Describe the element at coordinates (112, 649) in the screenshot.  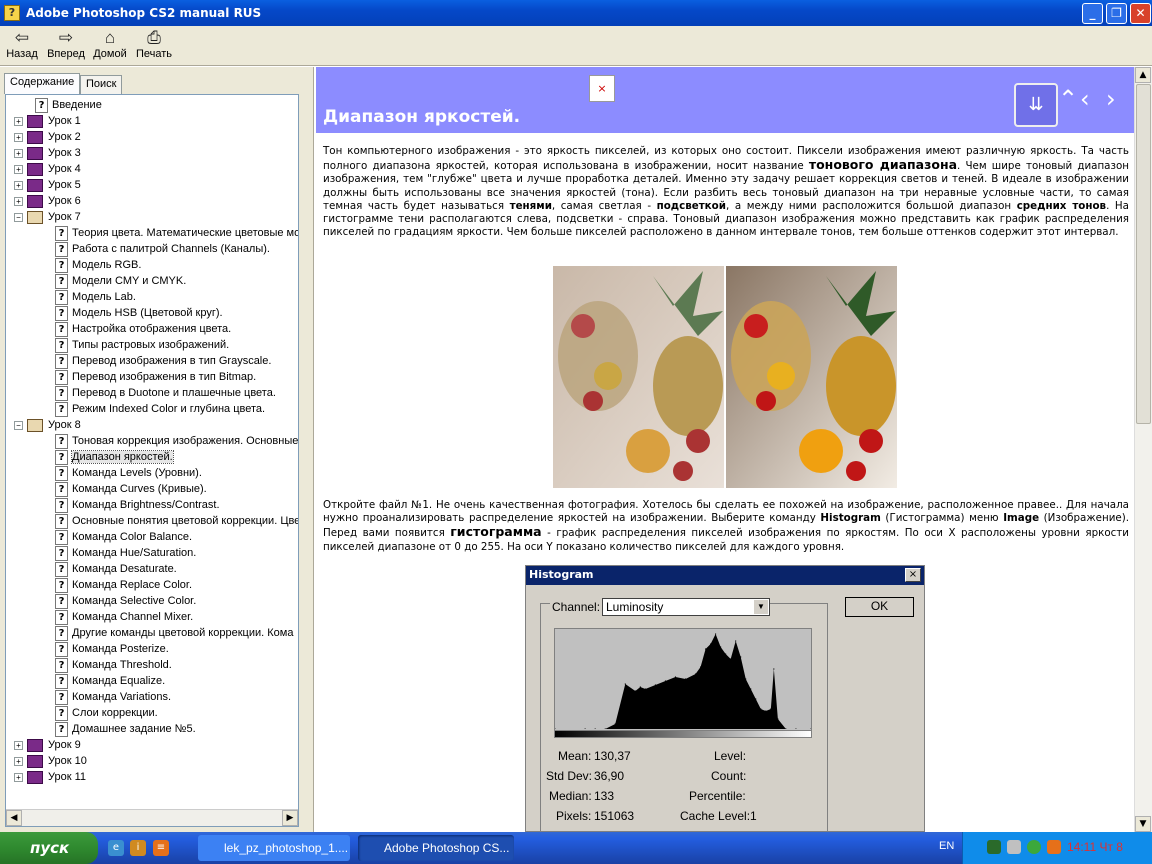
I see `tree-topic: ? Команда Posterize.` at that location.